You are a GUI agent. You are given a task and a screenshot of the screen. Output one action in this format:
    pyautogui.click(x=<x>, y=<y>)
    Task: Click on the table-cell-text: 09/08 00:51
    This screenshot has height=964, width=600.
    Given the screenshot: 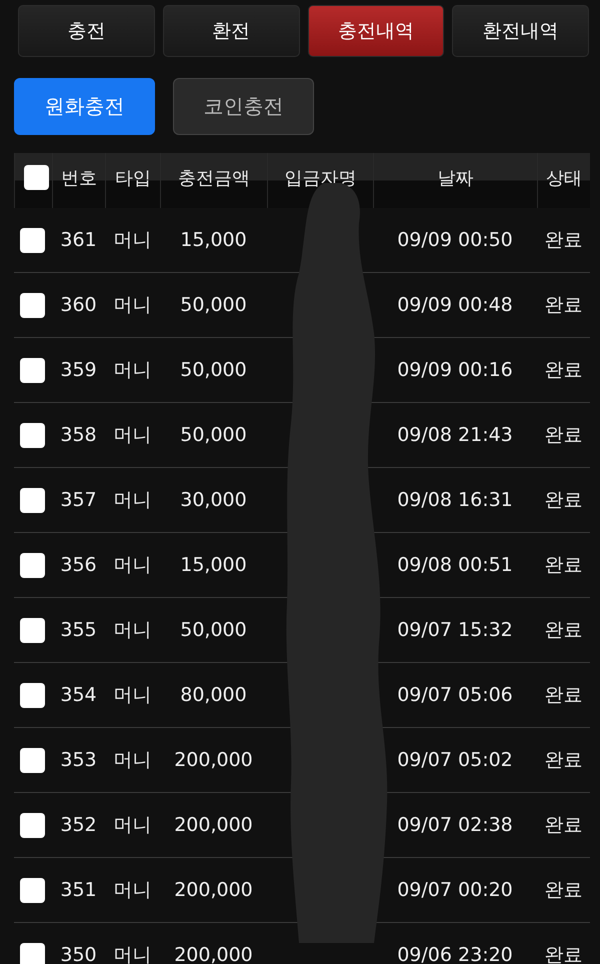 What is the action you would take?
    pyautogui.click(x=455, y=565)
    